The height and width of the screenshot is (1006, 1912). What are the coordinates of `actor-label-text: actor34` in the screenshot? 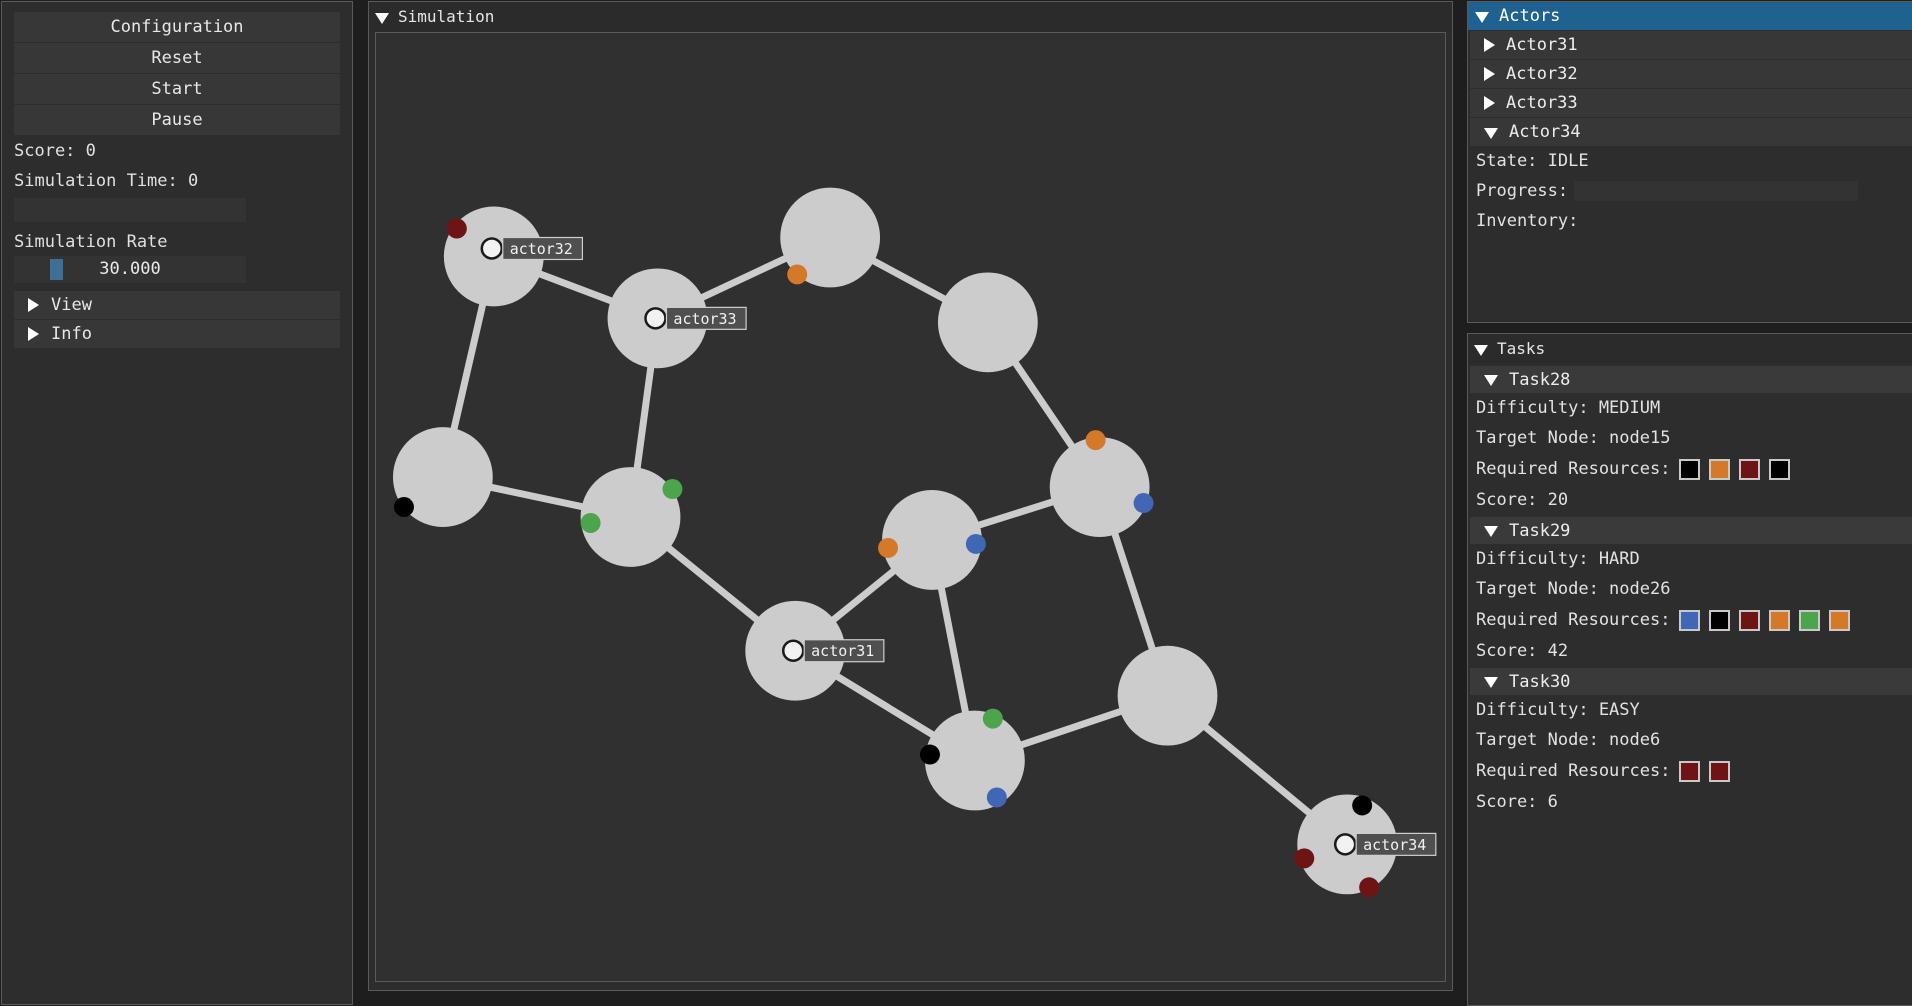 It's located at (1394, 845).